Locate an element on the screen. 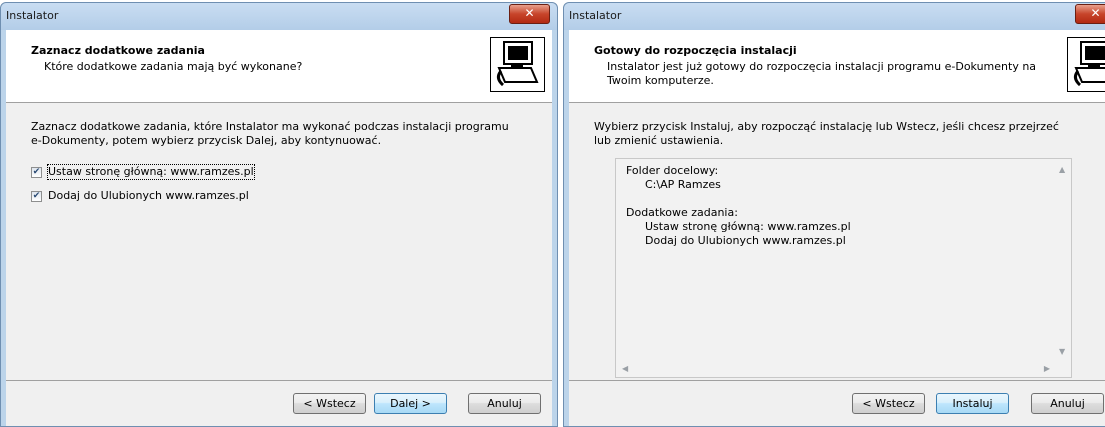 The image size is (1105, 427). task-label: Ustaw stronę główną: www.ramzes.pl is located at coordinates (151, 172).